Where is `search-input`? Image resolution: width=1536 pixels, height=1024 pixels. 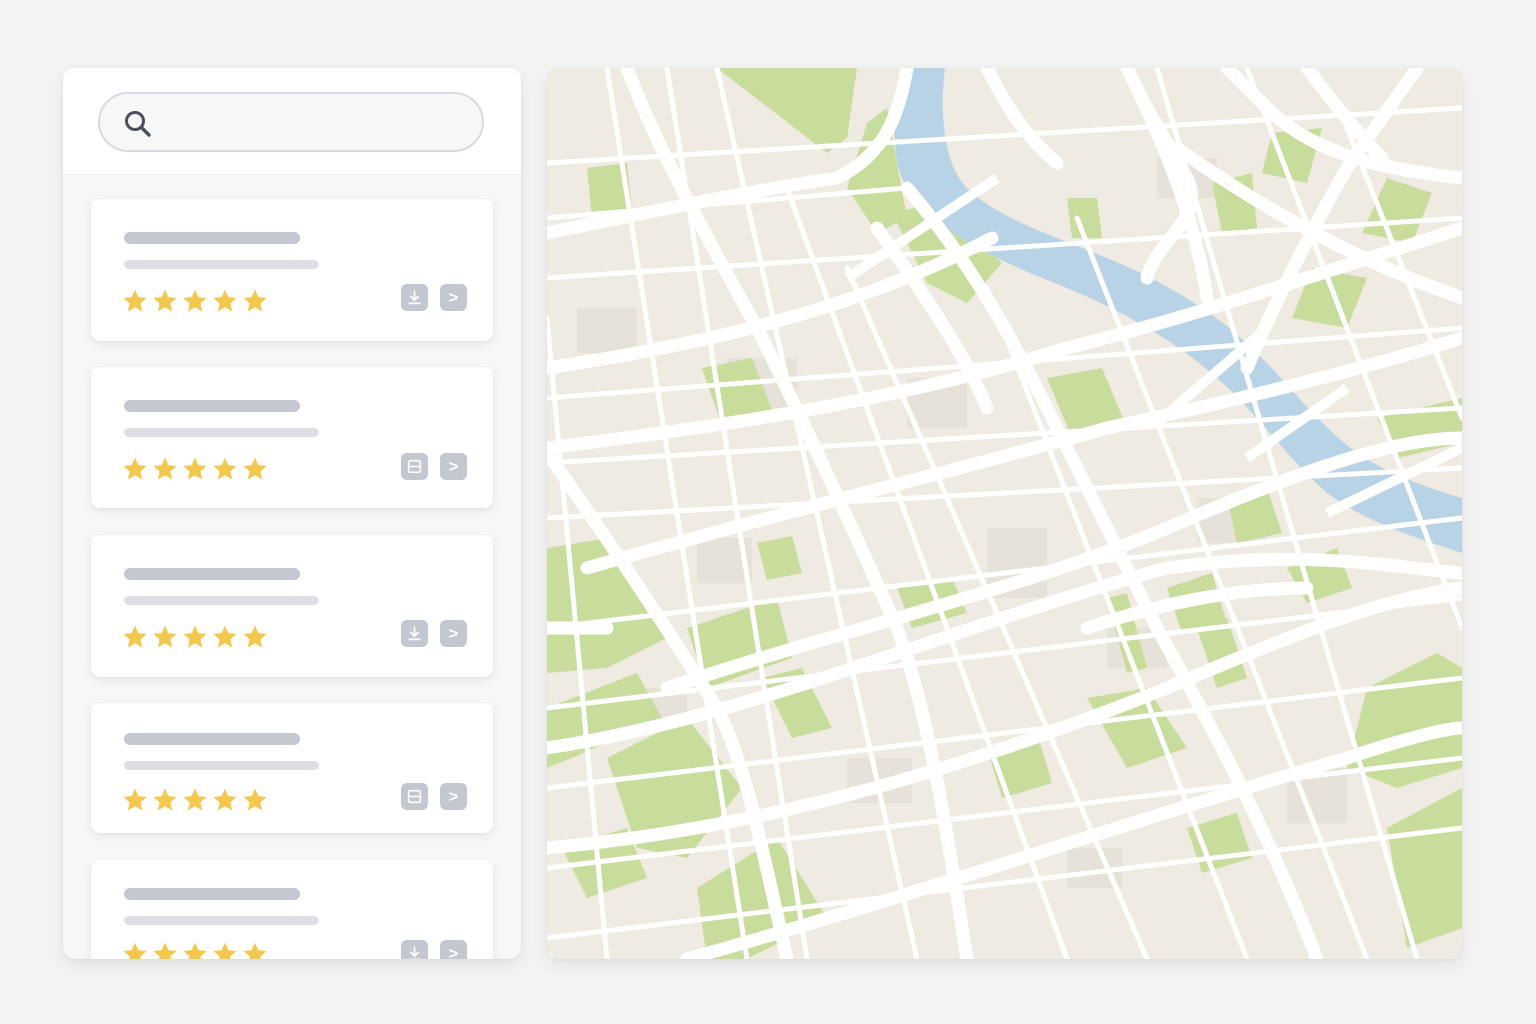 search-input is located at coordinates (316, 123).